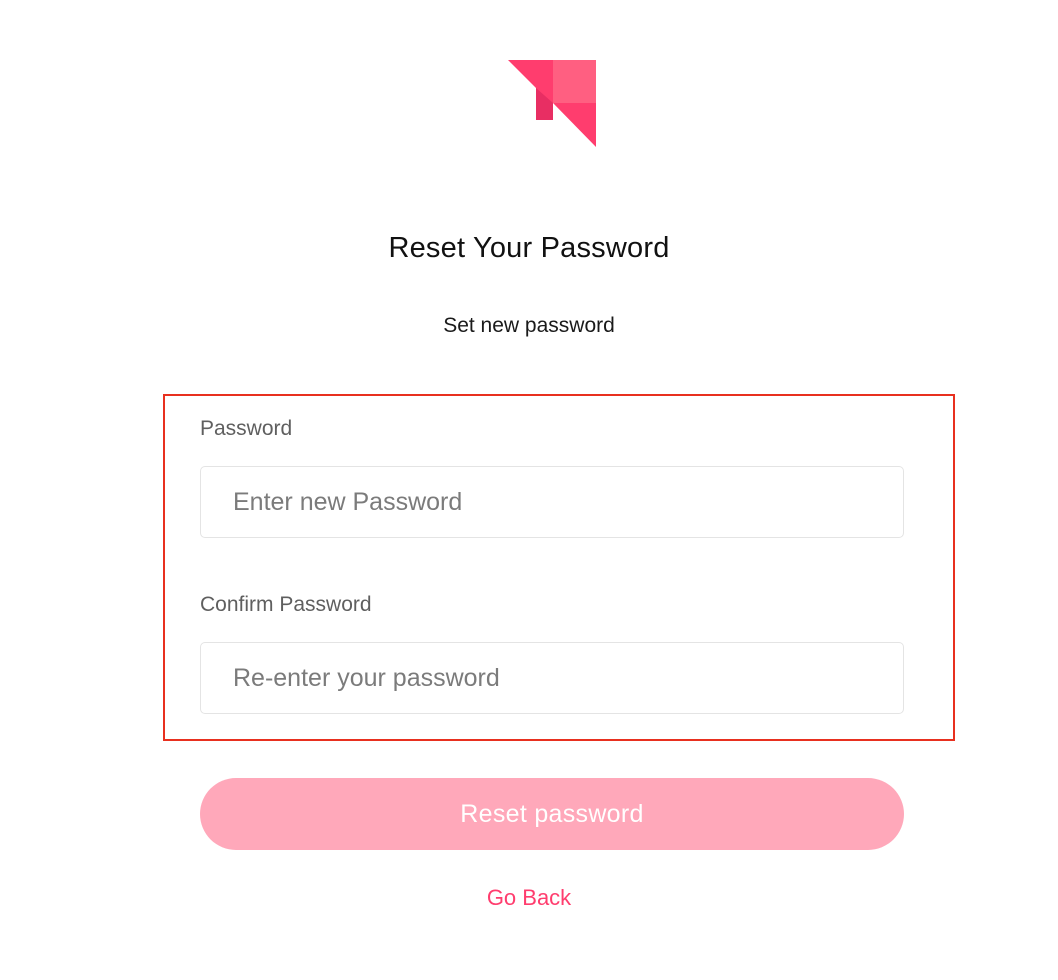 The height and width of the screenshot is (980, 1058). What do you see at coordinates (529, 248) in the screenshot?
I see `page-title: Reset Your Password` at bounding box center [529, 248].